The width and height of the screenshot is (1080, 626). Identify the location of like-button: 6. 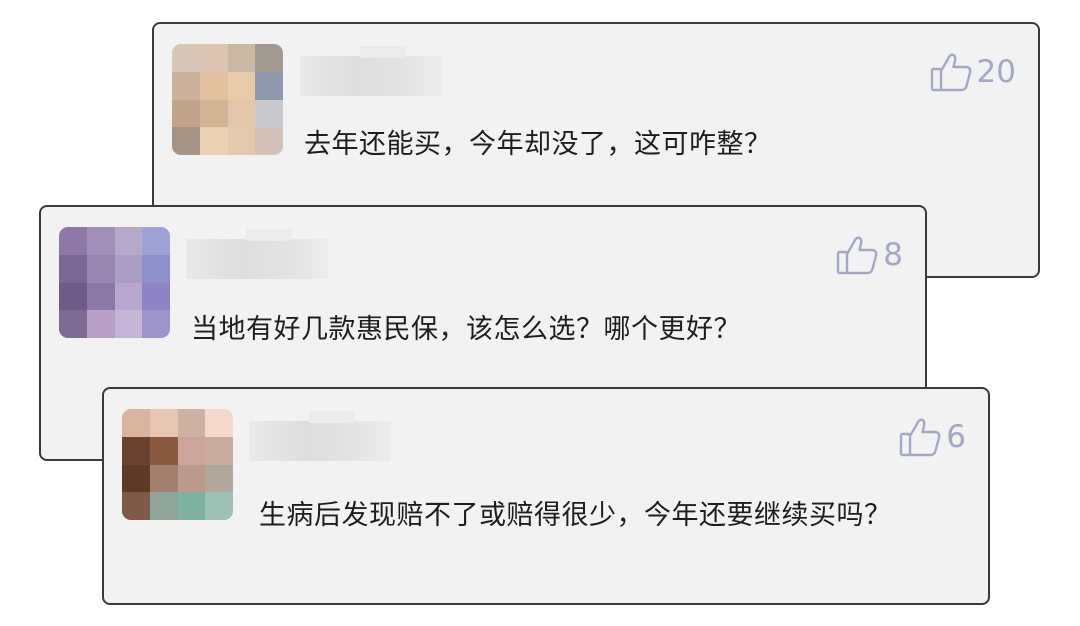
(932, 437).